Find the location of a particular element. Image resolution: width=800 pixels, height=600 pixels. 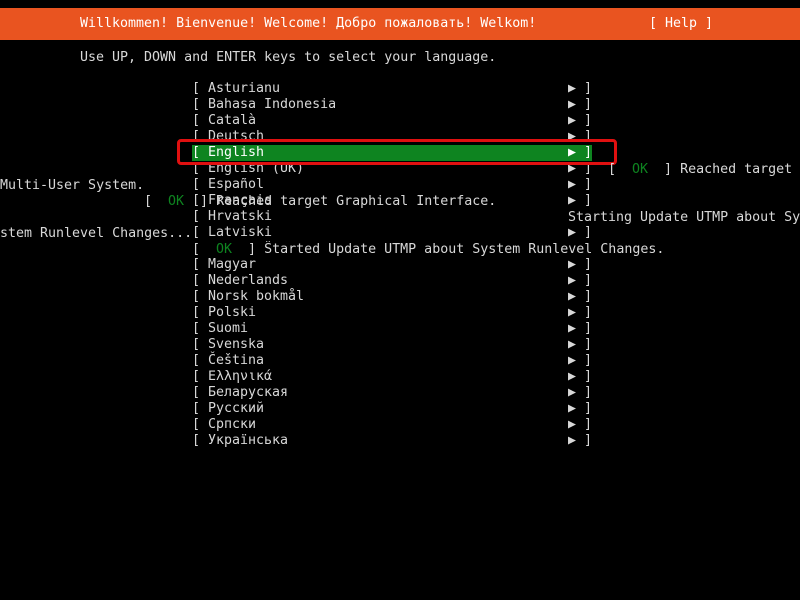

language-item: [Українська ▶] is located at coordinates (392, 441).